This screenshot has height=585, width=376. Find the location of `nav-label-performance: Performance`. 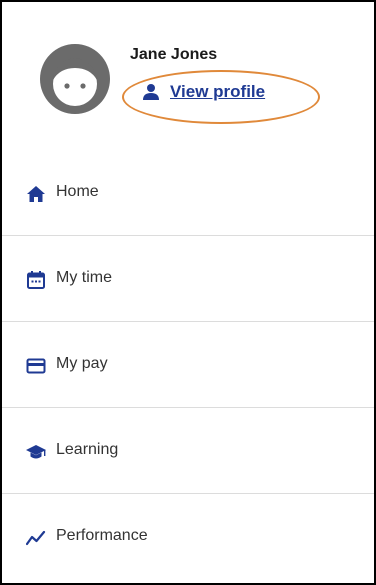

nav-label-performance: Performance is located at coordinates (102, 535).